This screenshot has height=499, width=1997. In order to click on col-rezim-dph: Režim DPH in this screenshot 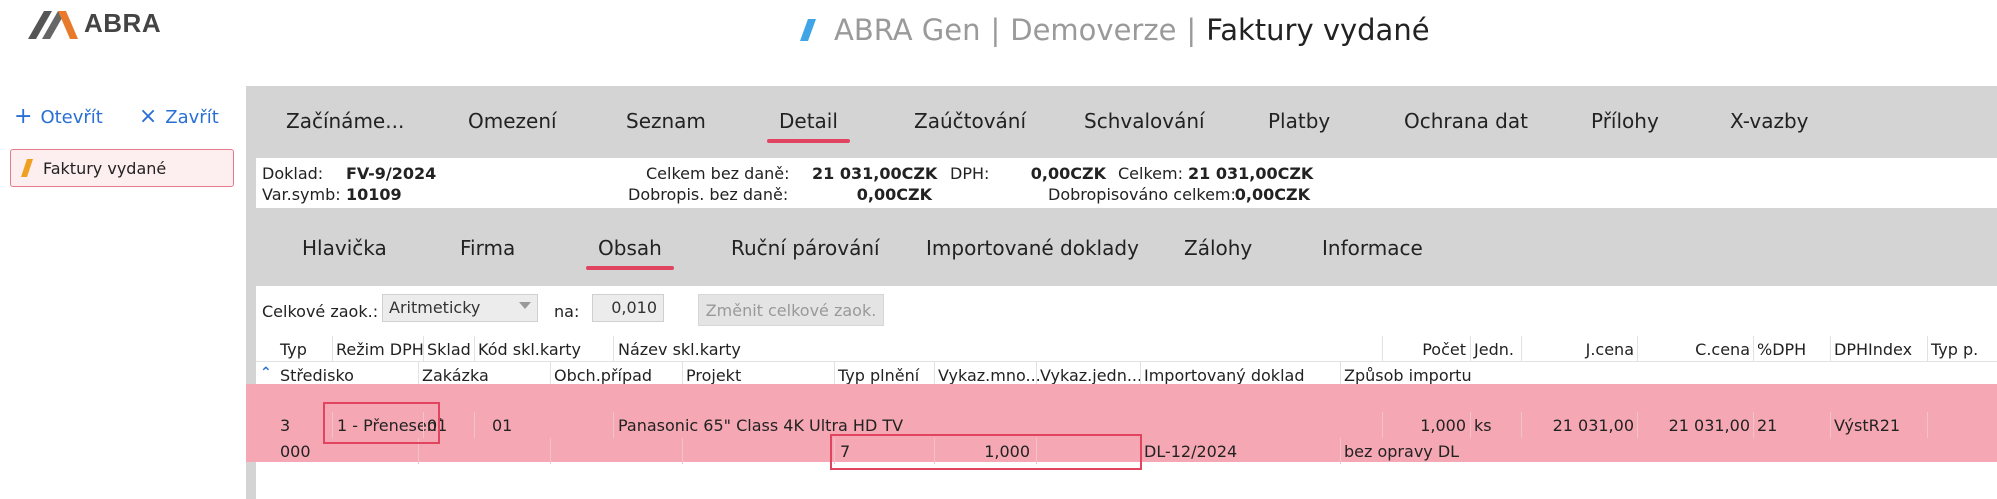, I will do `click(380, 349)`.